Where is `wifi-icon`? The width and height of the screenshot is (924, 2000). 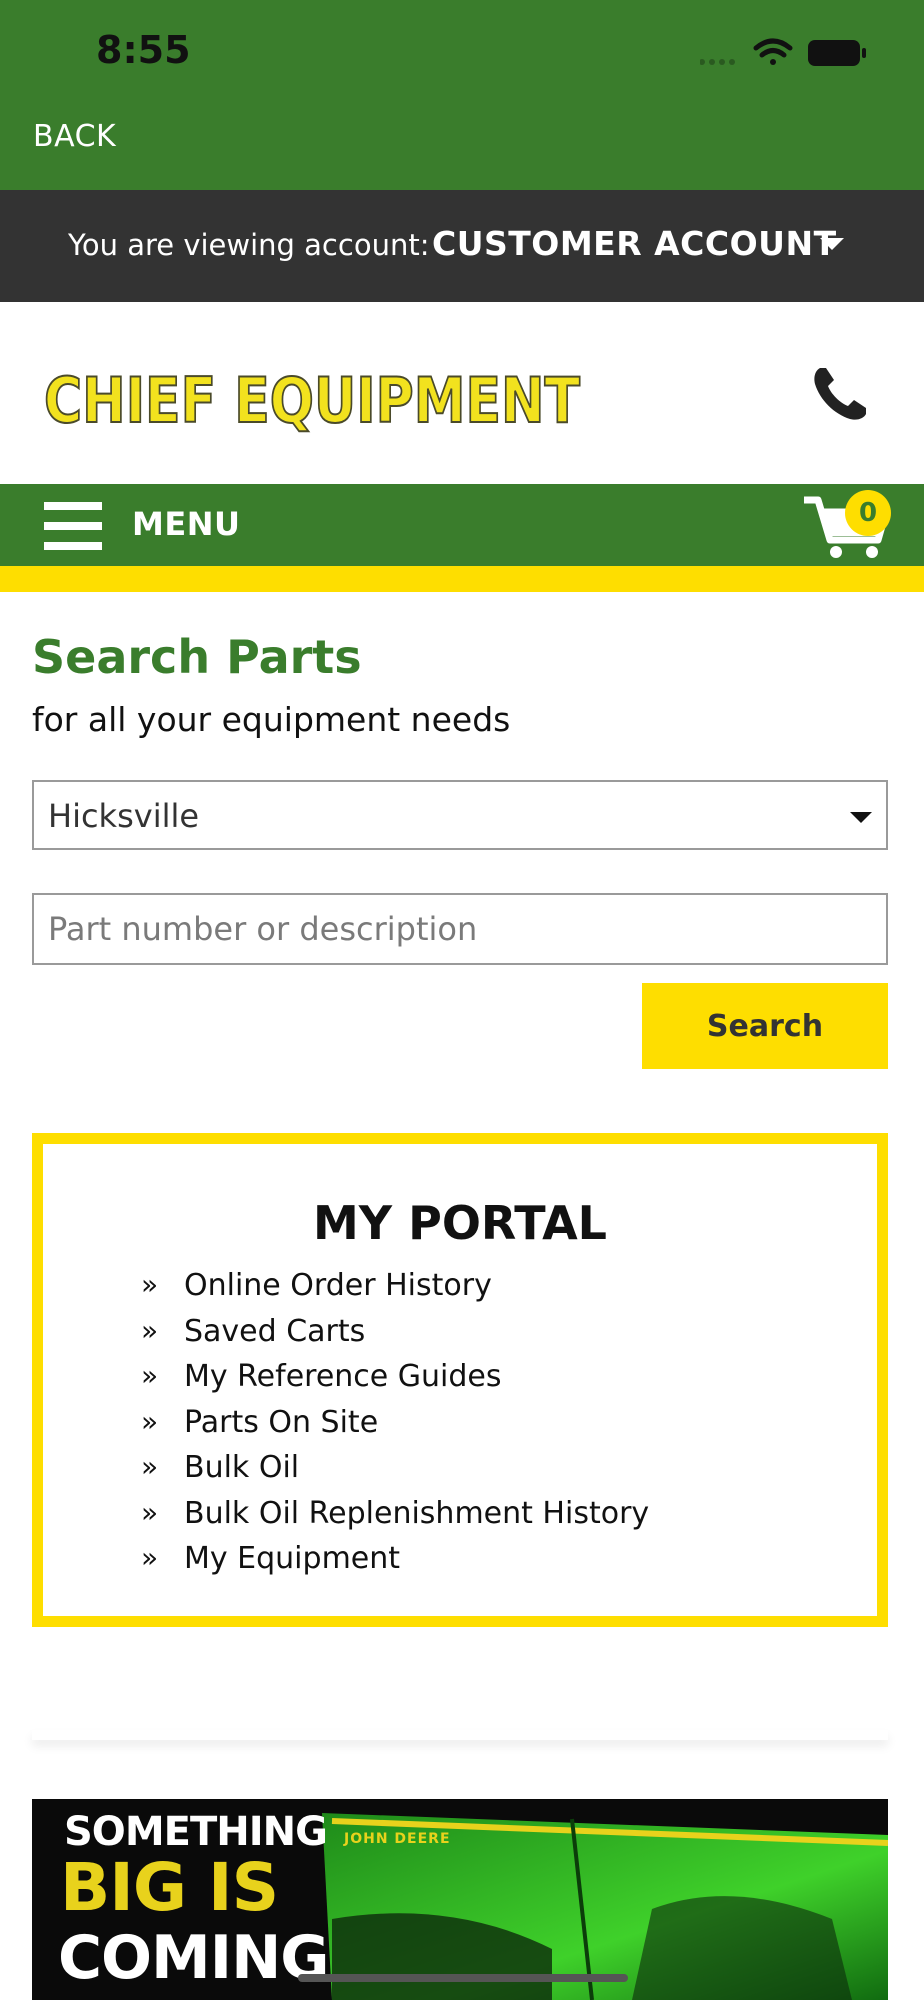 wifi-icon is located at coordinates (773, 51).